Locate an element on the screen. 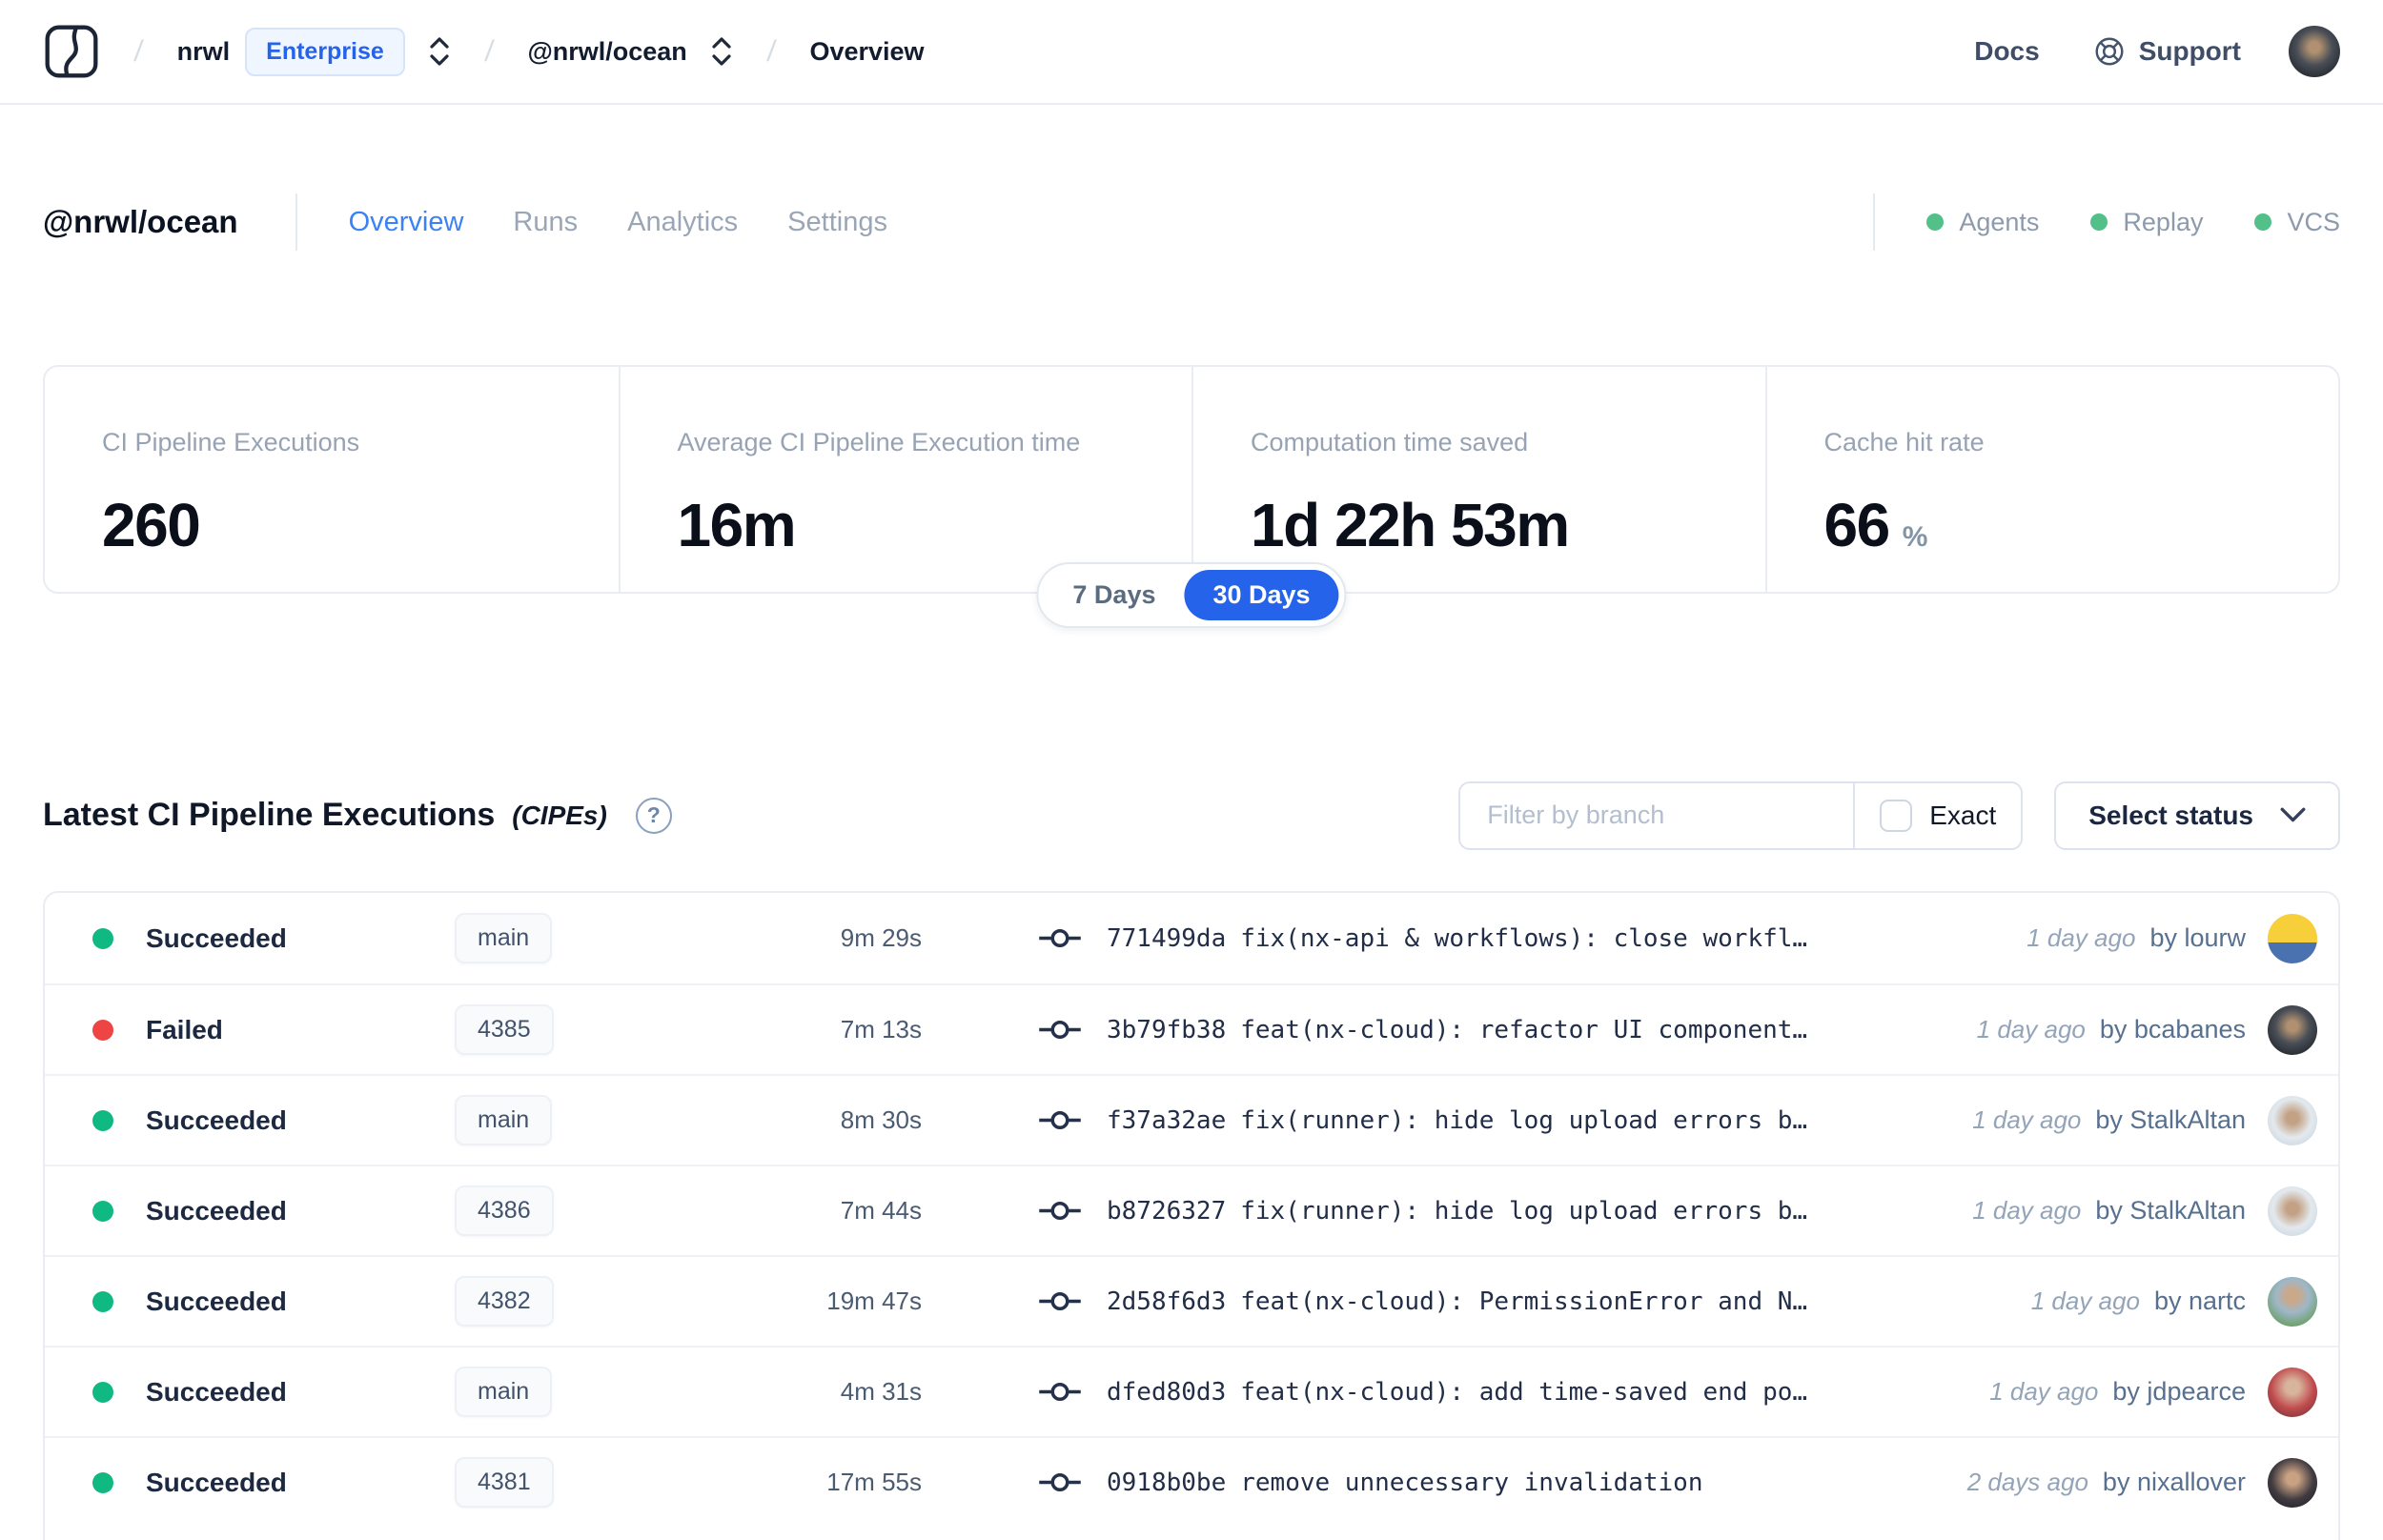  branch-cell: 4381 is located at coordinates (557, 1482).